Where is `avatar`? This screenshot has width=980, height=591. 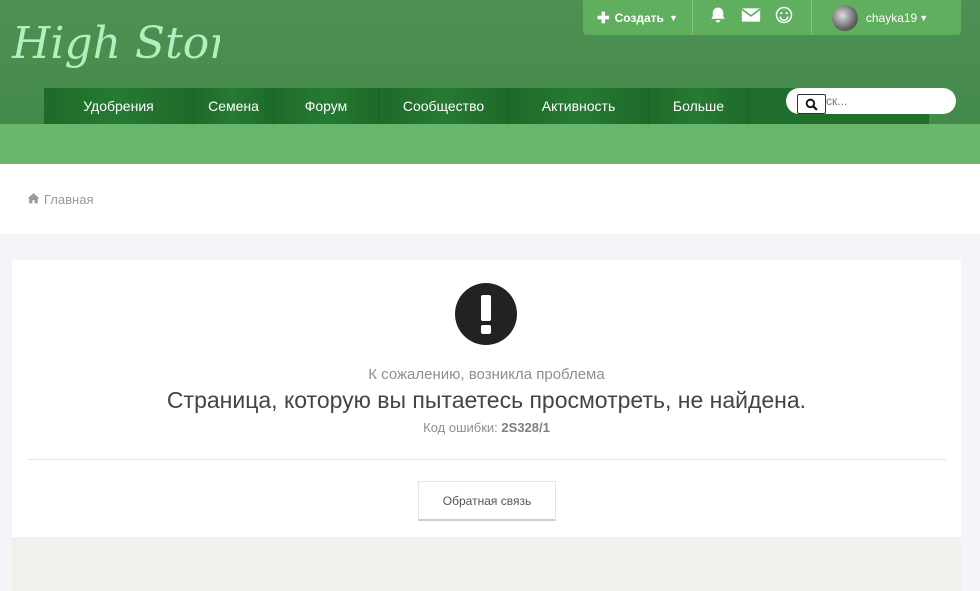 avatar is located at coordinates (844, 17).